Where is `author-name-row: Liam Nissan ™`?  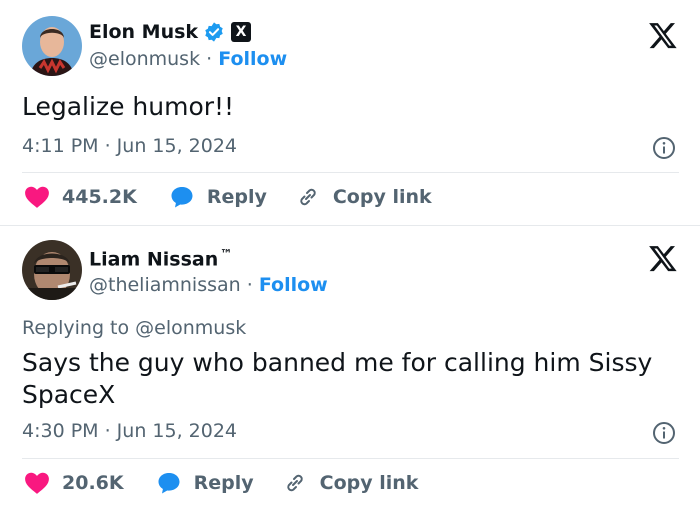 author-name-row: Liam Nissan ™ is located at coordinates (160, 258).